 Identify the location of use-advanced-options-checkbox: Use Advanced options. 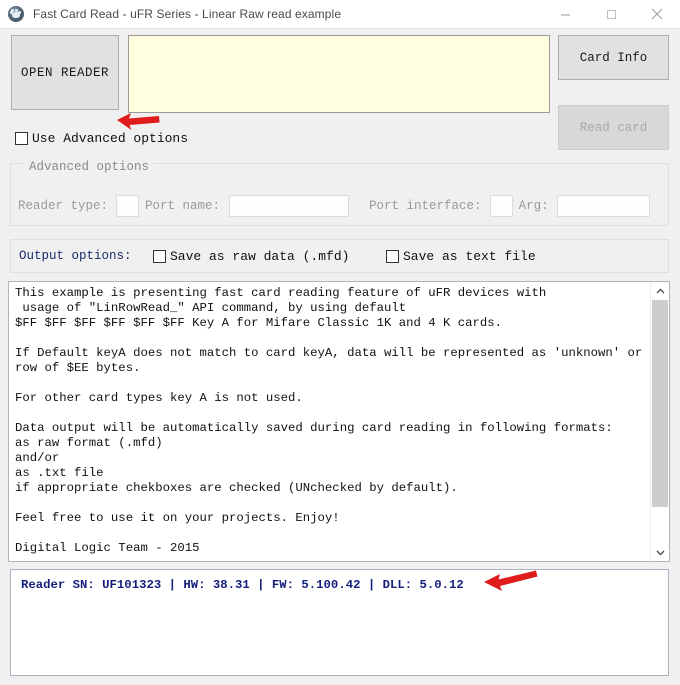
(101, 138).